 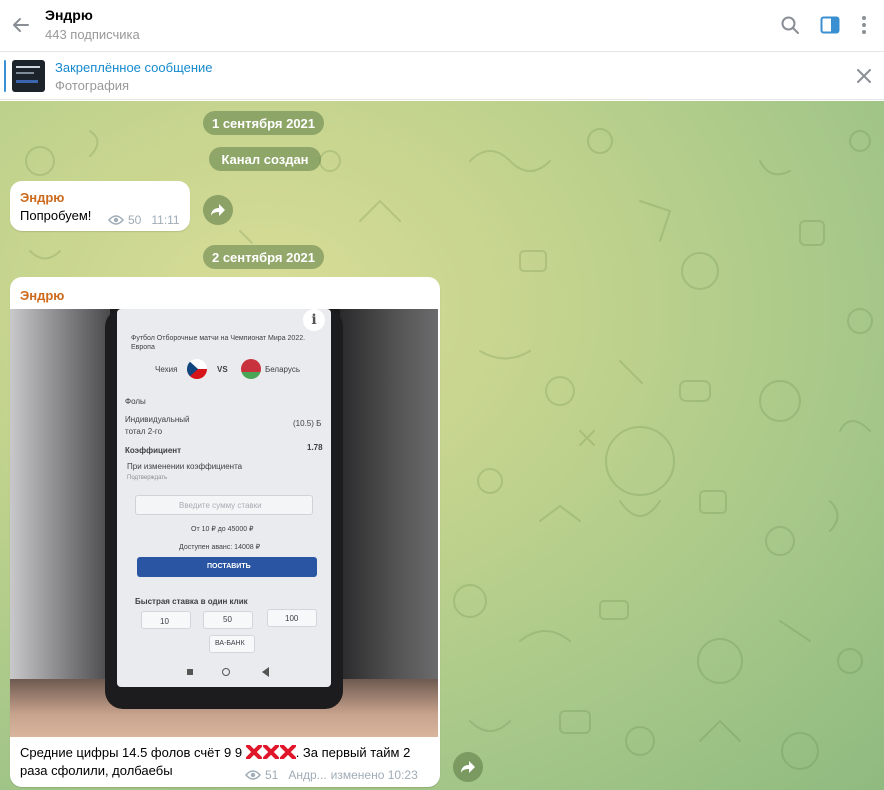 What do you see at coordinates (307, 423) in the screenshot?
I see `screen-bet-value: (10.5) Б` at bounding box center [307, 423].